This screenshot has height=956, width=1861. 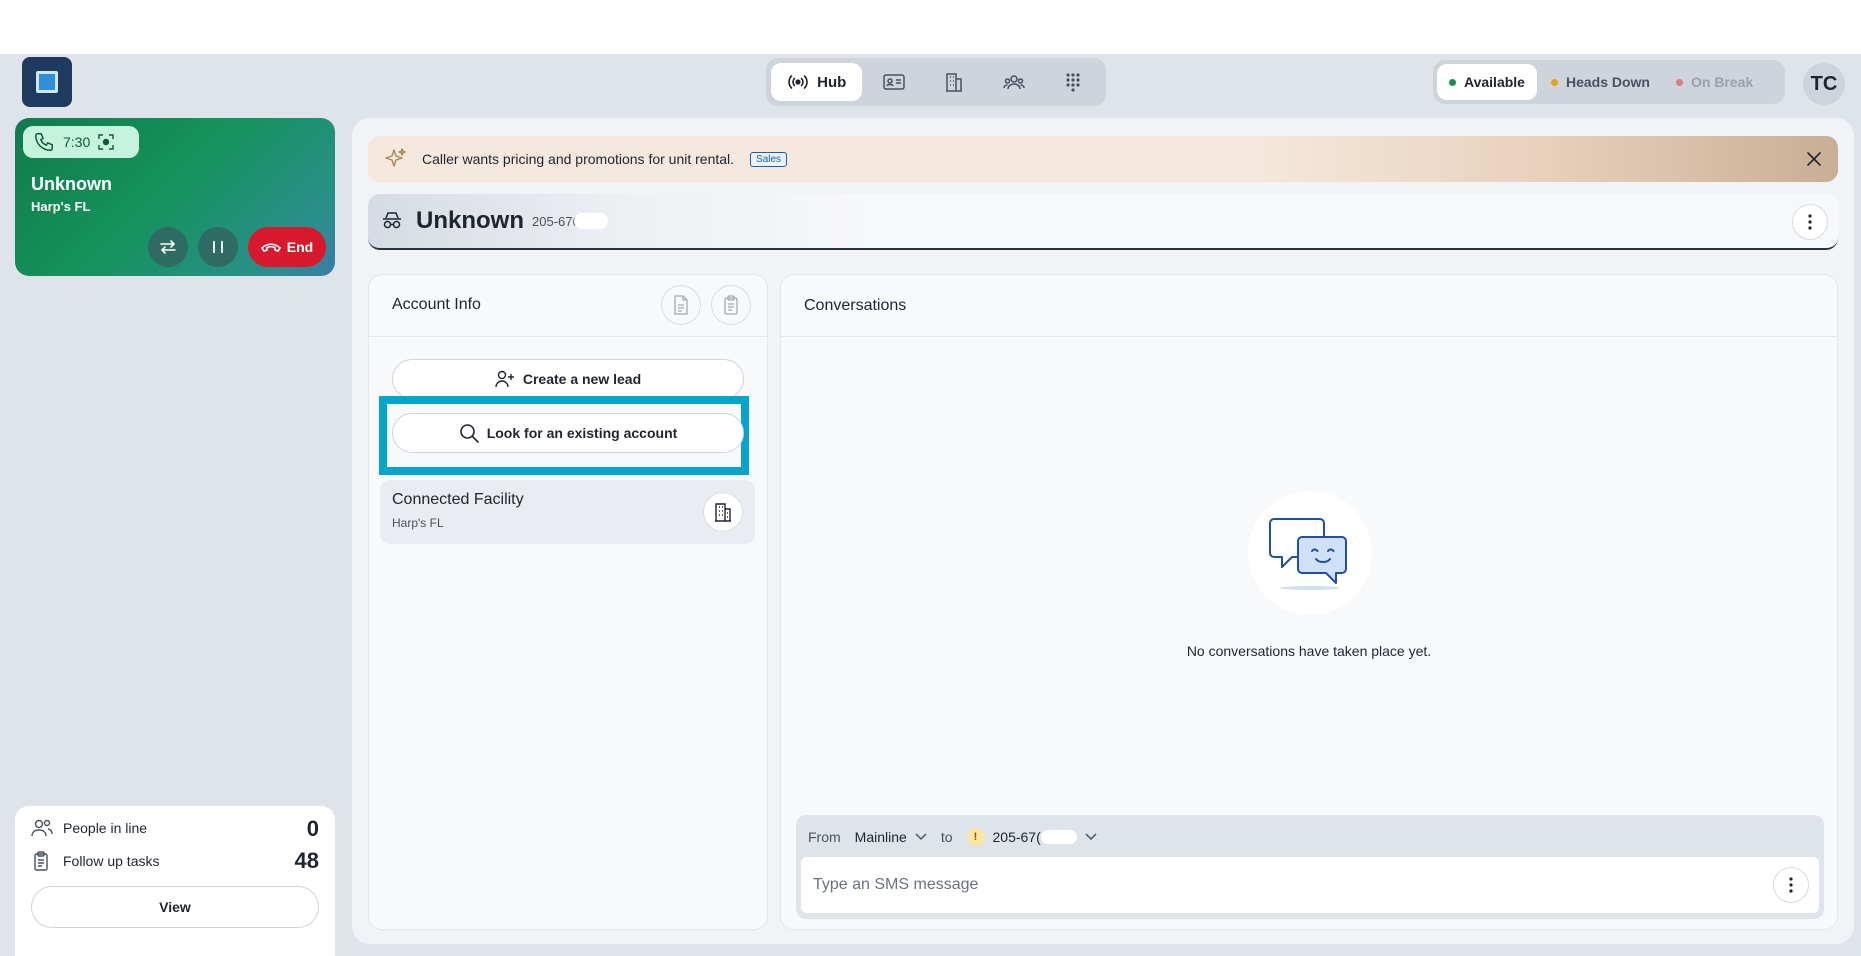 I want to click on id-card-icon, so click(x=894, y=82).